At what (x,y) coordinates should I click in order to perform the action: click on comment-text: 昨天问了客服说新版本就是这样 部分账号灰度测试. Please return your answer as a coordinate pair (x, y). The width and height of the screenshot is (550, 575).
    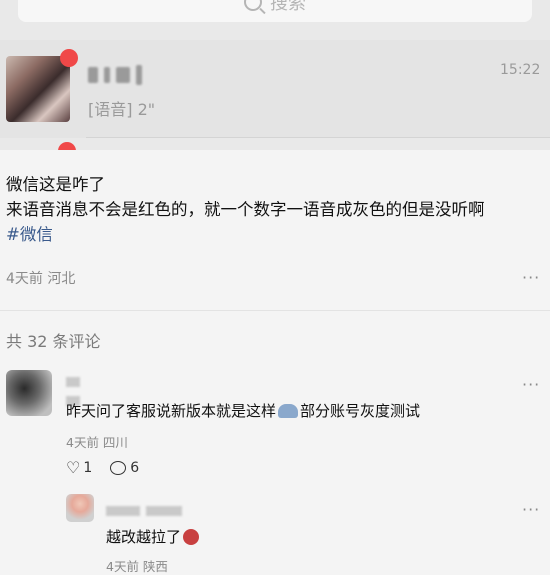
    Looking at the image, I should click on (243, 411).